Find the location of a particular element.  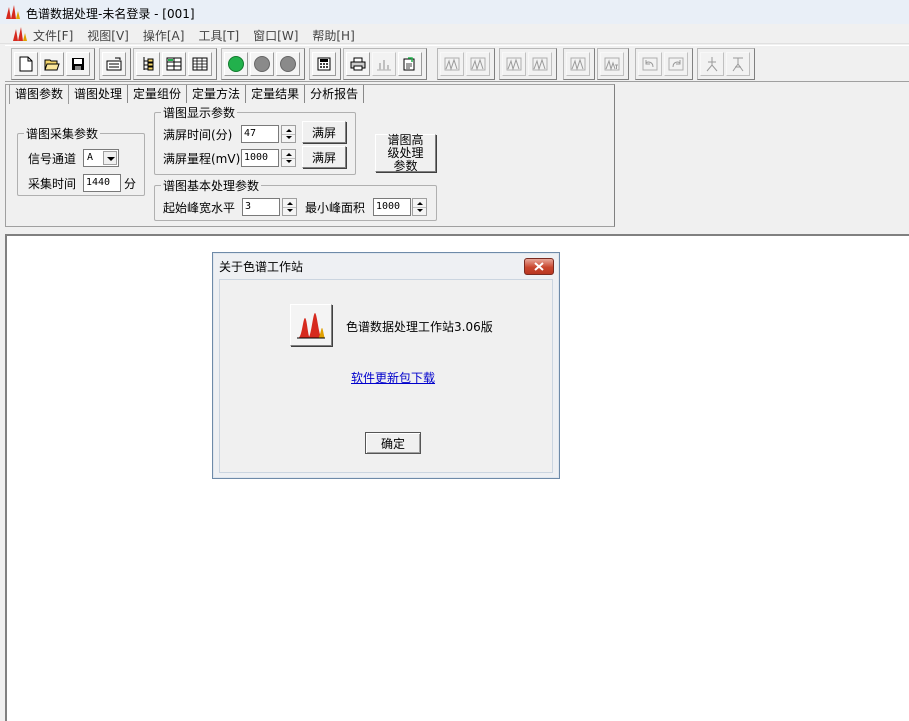

window-title: 色谱数据处理-未名登录 - [001] is located at coordinates (110, 14).